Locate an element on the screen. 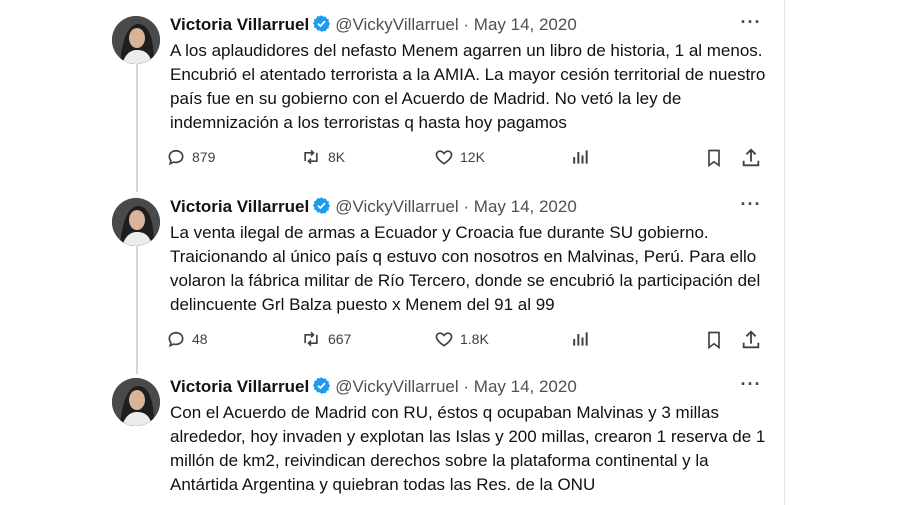 This screenshot has width=900, height=505. repost-count: 8K is located at coordinates (337, 157).